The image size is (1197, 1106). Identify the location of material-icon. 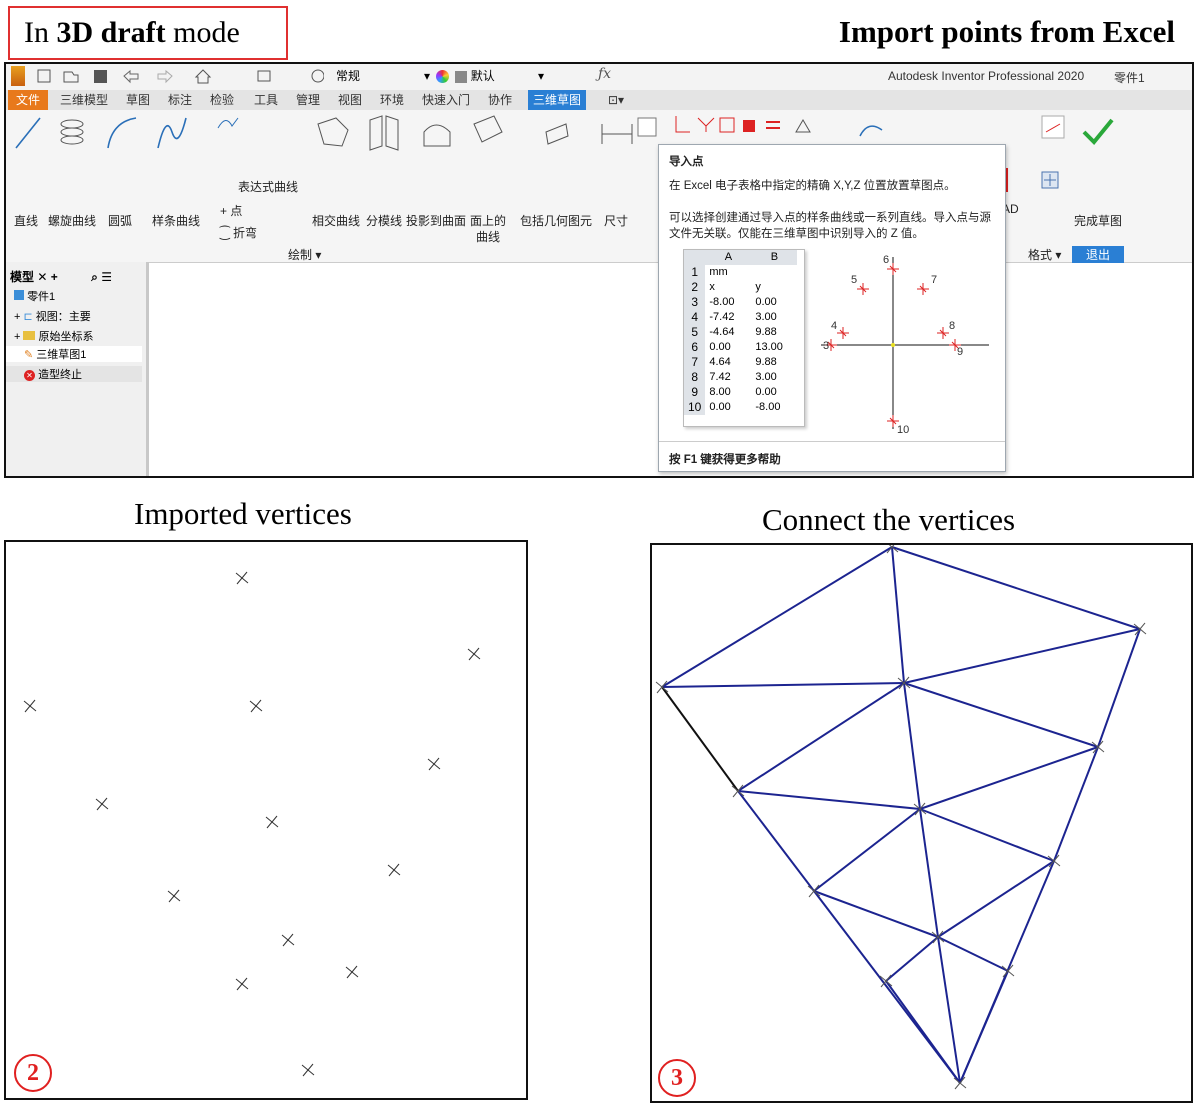
(461, 76).